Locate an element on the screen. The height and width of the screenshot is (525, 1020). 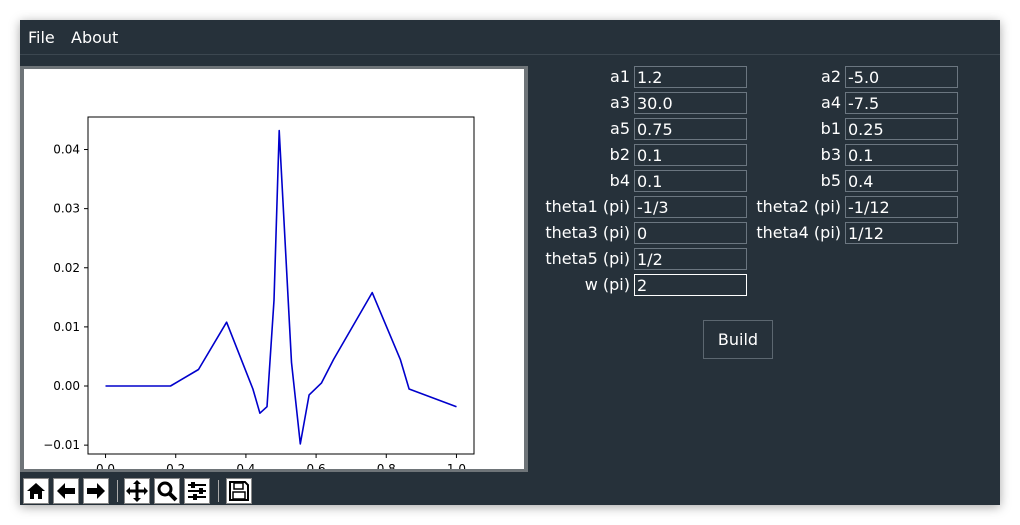
b3-input is located at coordinates (901, 155).